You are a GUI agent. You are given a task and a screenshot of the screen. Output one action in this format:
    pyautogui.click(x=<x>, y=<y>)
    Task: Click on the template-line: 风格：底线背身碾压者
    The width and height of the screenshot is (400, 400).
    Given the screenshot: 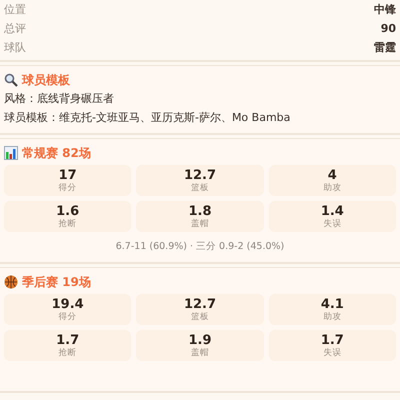 What is the action you would take?
    pyautogui.click(x=59, y=99)
    